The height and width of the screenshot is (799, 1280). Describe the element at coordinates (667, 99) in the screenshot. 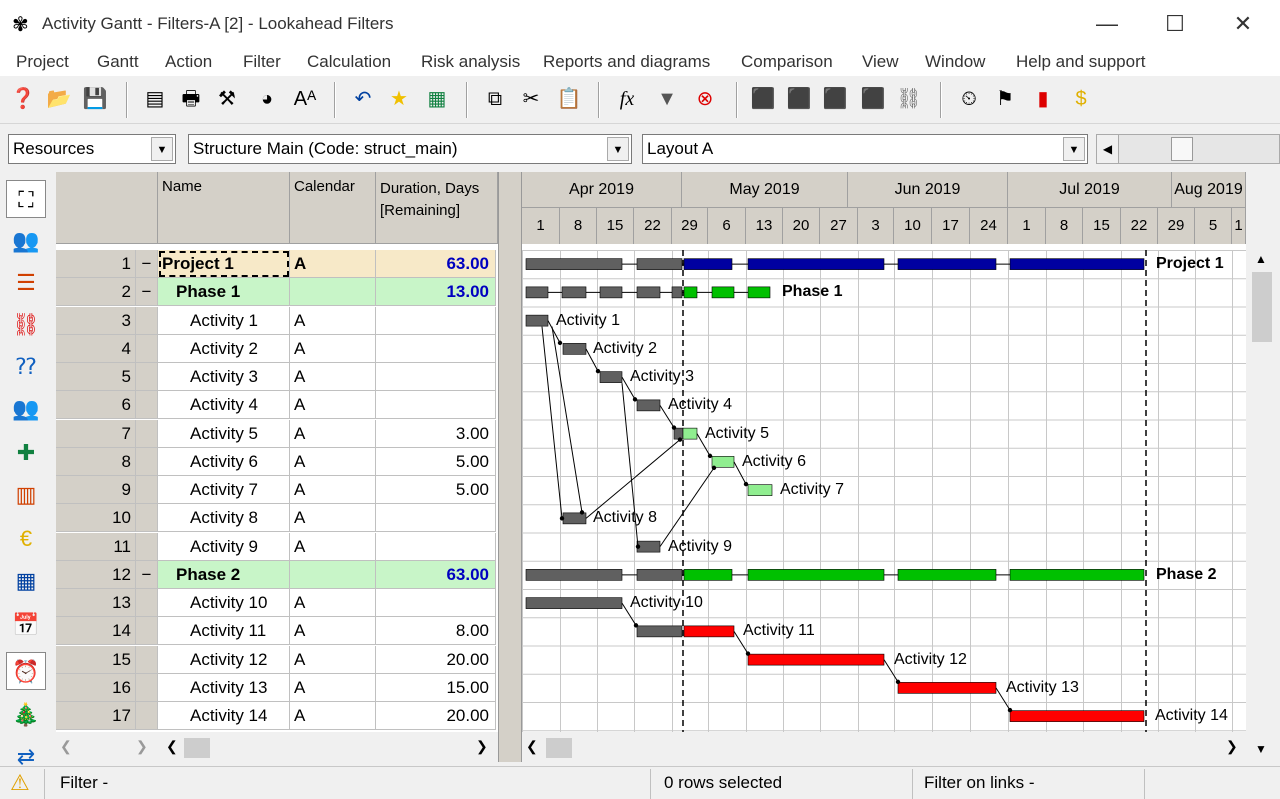

I see `filter-icon: ▼` at that location.